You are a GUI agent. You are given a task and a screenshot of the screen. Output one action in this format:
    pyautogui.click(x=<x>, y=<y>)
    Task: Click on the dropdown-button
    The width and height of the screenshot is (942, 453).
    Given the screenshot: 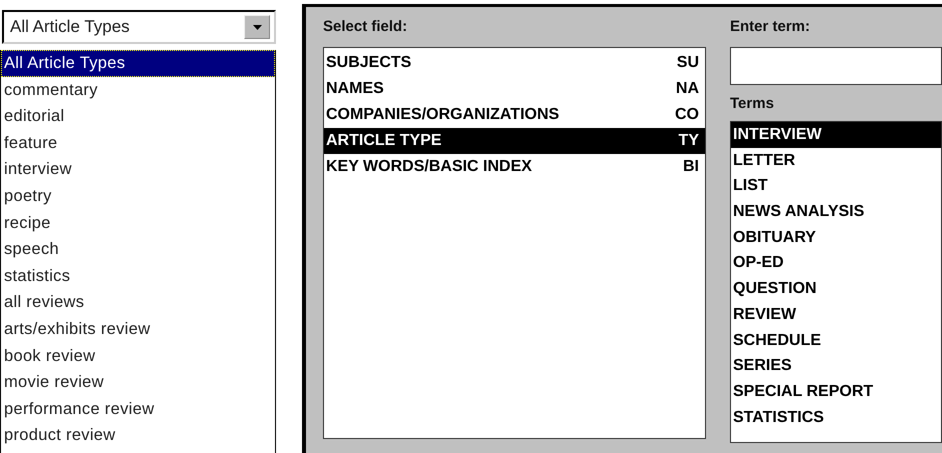 What is the action you would take?
    pyautogui.click(x=257, y=27)
    